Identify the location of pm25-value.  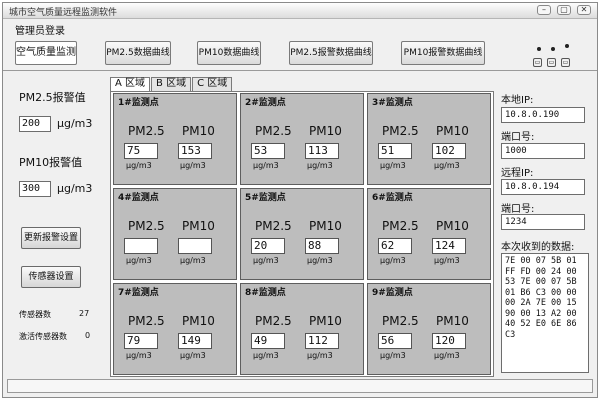
(141, 246).